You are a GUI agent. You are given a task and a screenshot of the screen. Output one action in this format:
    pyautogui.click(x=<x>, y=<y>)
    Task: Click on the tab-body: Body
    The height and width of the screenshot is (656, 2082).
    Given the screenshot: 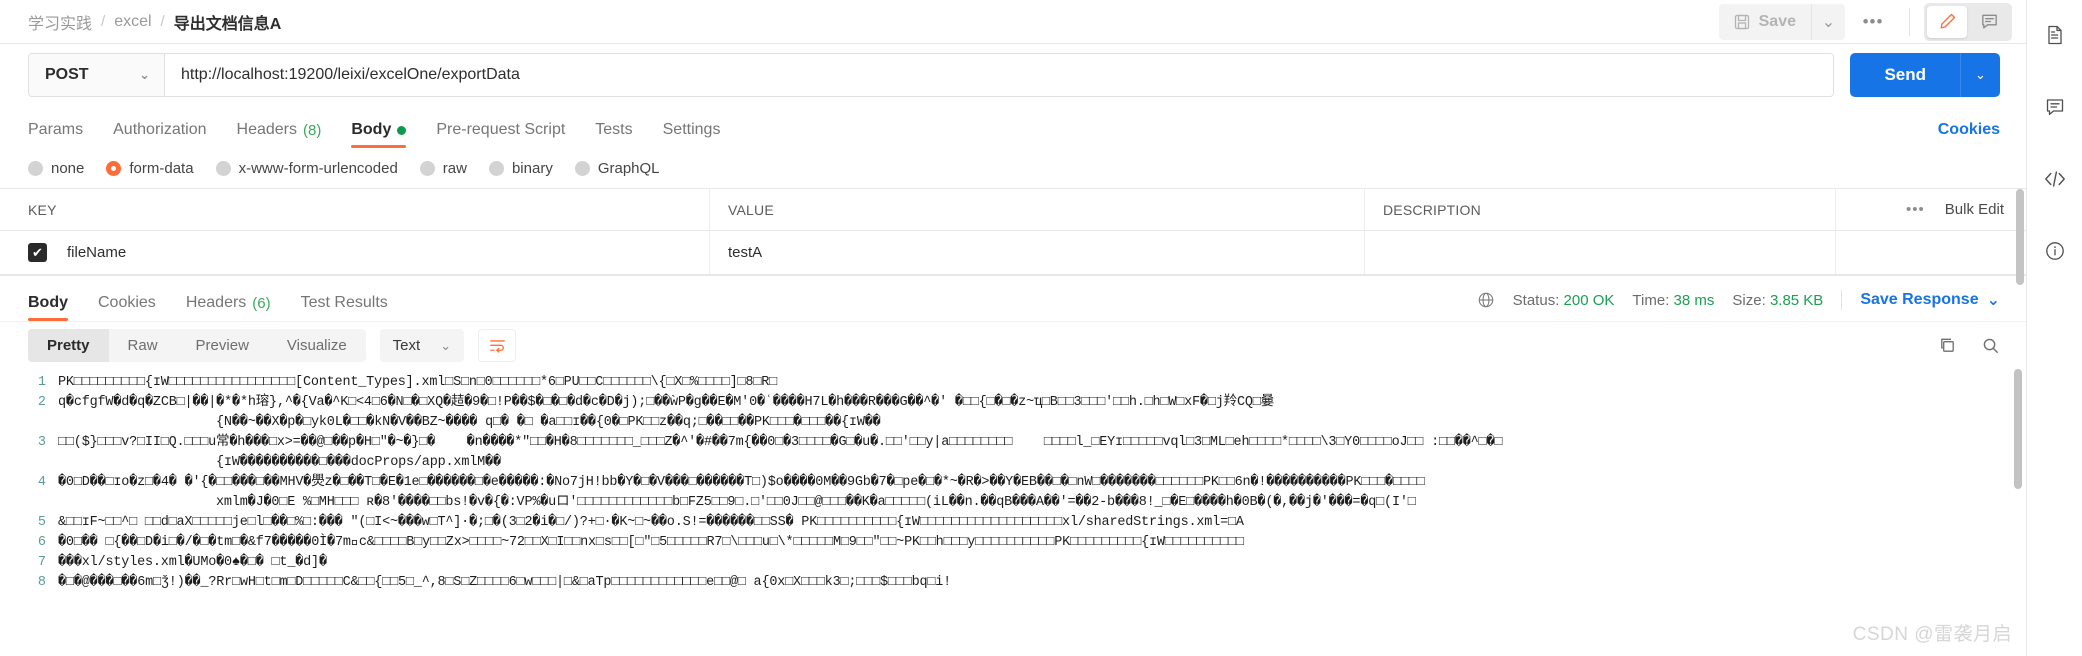 What is the action you would take?
    pyautogui.click(x=379, y=134)
    